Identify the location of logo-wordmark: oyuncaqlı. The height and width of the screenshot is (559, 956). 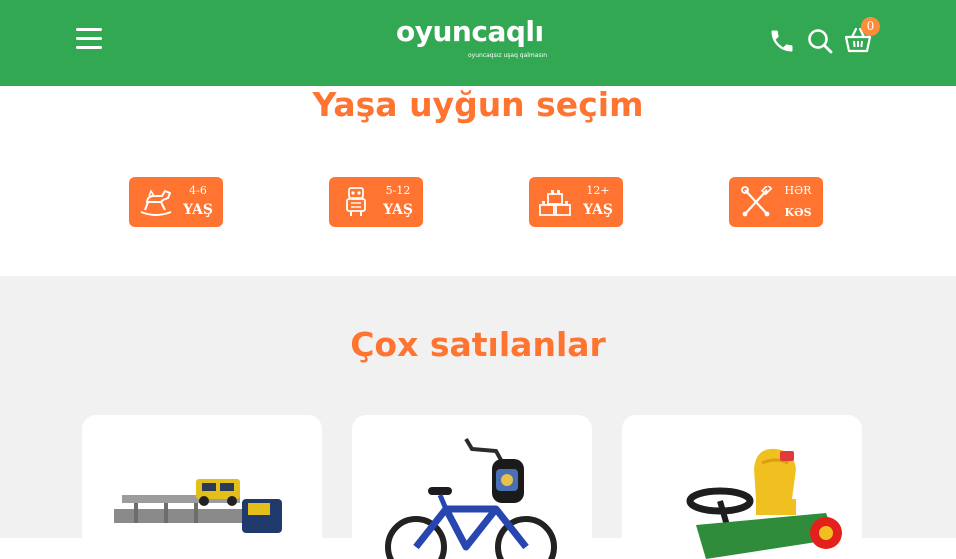
(470, 31).